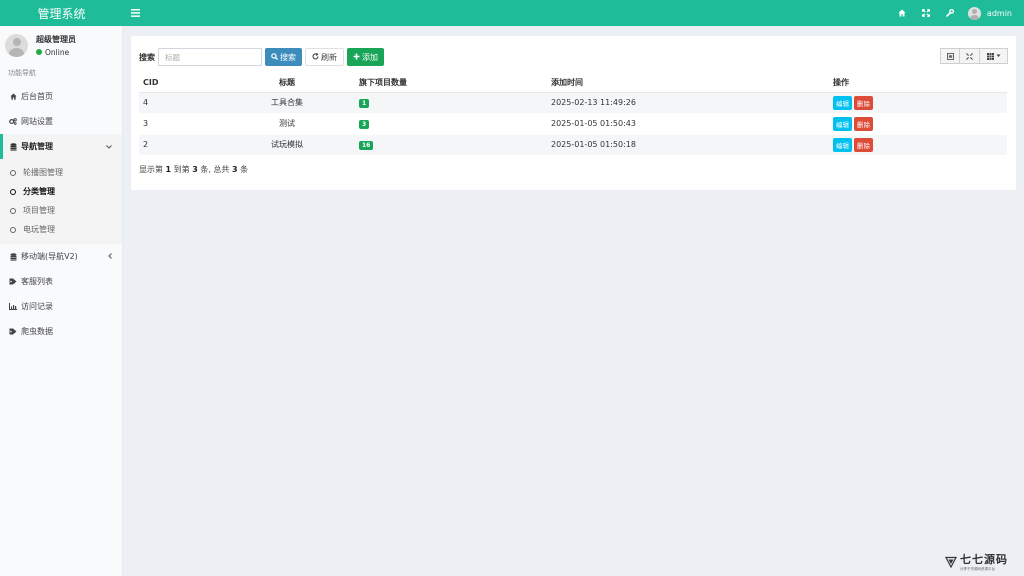  What do you see at coordinates (61, 306) in the screenshot?
I see `sidebar-item-visit-log: 访问记录` at bounding box center [61, 306].